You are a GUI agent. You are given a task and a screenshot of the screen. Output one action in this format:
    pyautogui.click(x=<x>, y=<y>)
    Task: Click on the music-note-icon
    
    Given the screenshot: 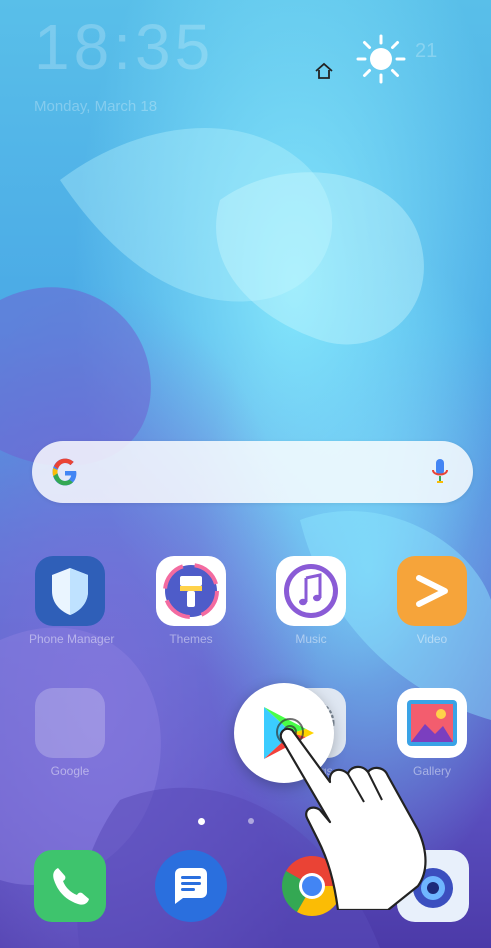 What is the action you would take?
    pyautogui.click(x=311, y=591)
    